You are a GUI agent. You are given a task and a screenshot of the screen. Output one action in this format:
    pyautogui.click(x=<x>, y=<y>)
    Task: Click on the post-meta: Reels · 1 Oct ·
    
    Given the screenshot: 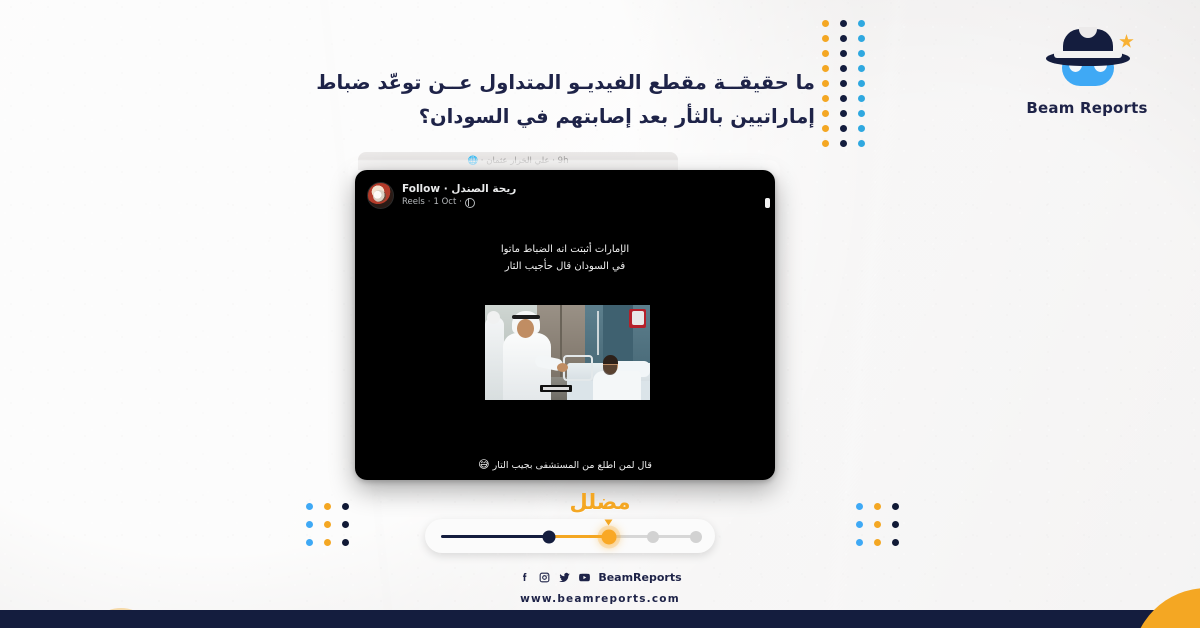 What is the action you would take?
    pyautogui.click(x=459, y=203)
    